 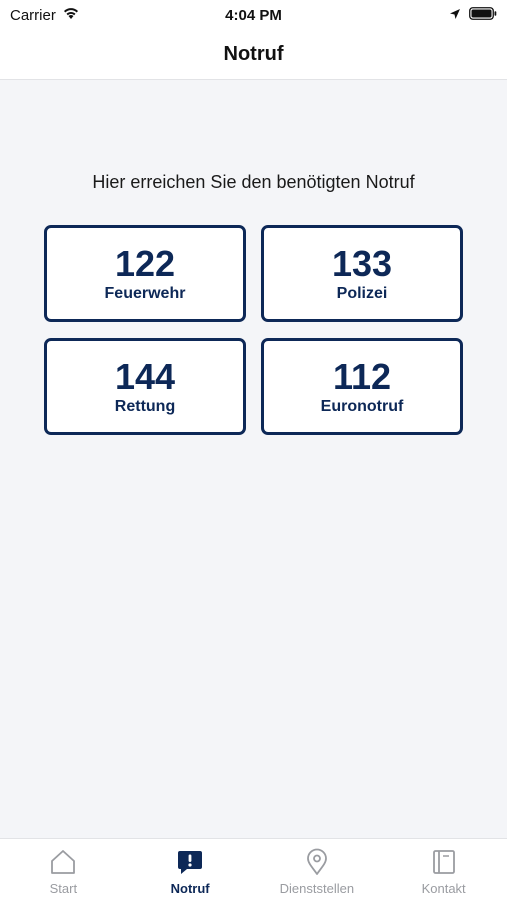 I want to click on emergency-label: Feuerwehr, so click(x=145, y=293).